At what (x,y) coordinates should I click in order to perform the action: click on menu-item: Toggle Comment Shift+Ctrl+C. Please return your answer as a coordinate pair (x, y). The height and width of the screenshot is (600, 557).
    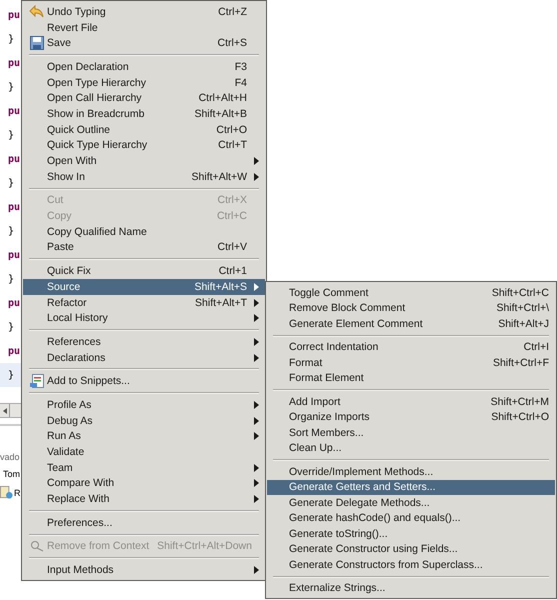
    Looking at the image, I should click on (411, 292).